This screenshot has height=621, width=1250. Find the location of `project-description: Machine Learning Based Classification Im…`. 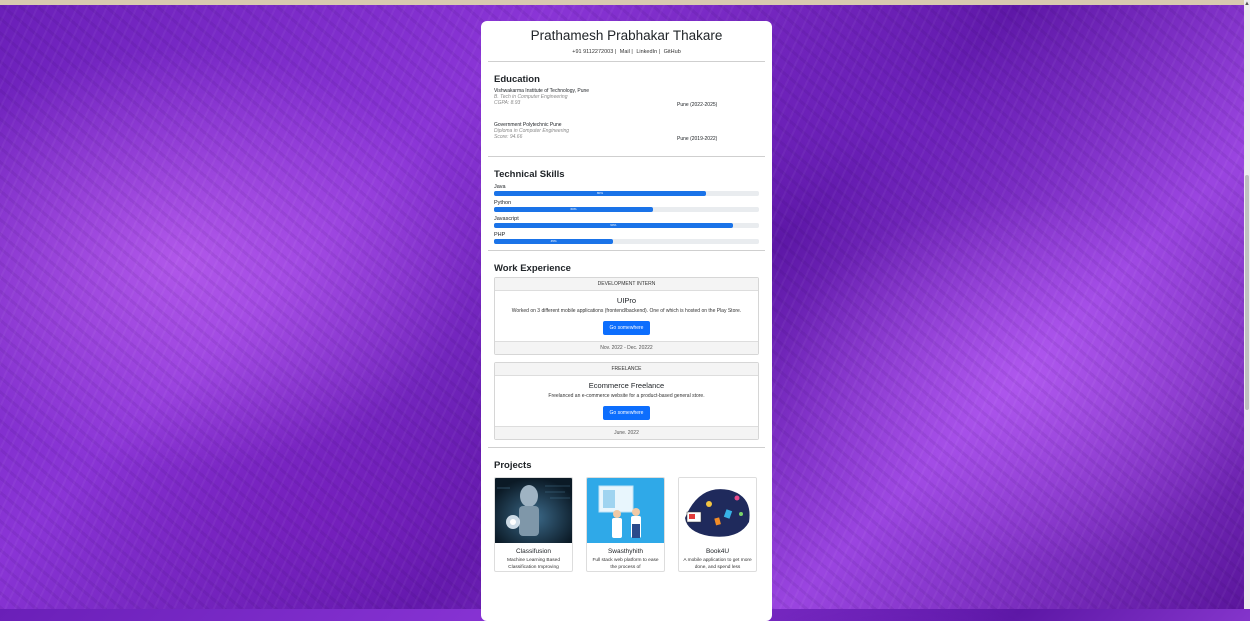

project-description: Machine Learning Based Classification Im… is located at coordinates (533, 564).